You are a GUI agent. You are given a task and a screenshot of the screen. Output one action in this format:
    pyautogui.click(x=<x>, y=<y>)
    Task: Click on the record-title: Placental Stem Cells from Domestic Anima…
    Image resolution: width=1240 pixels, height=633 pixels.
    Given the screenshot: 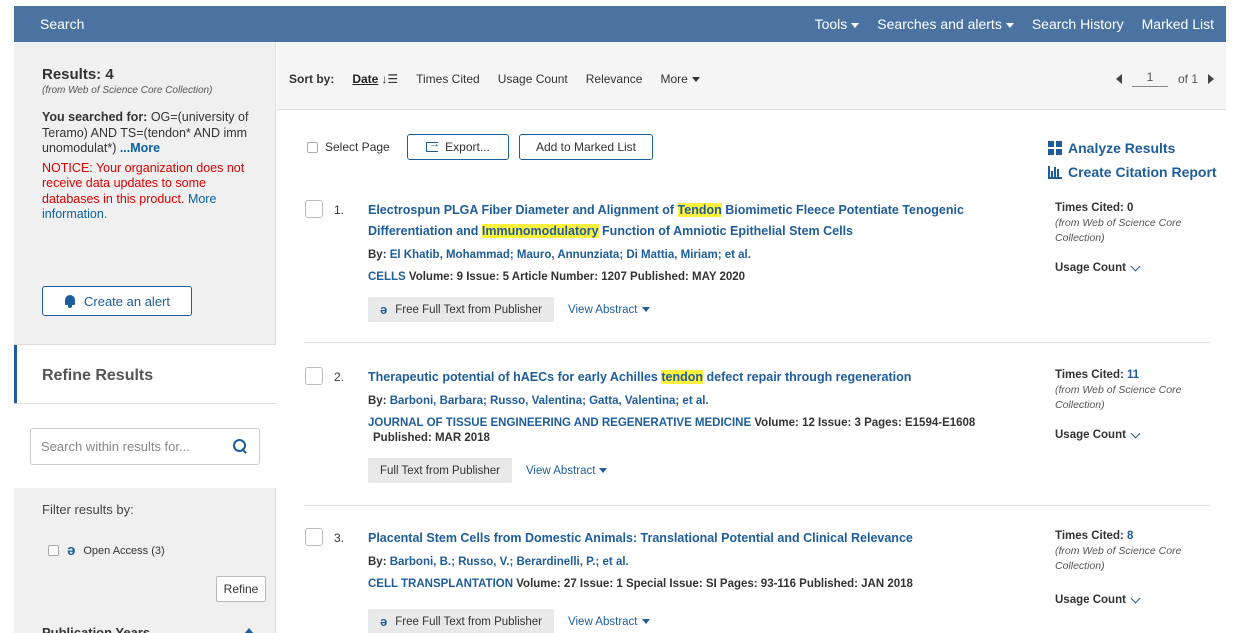 What is the action you would take?
    pyautogui.click(x=698, y=538)
    